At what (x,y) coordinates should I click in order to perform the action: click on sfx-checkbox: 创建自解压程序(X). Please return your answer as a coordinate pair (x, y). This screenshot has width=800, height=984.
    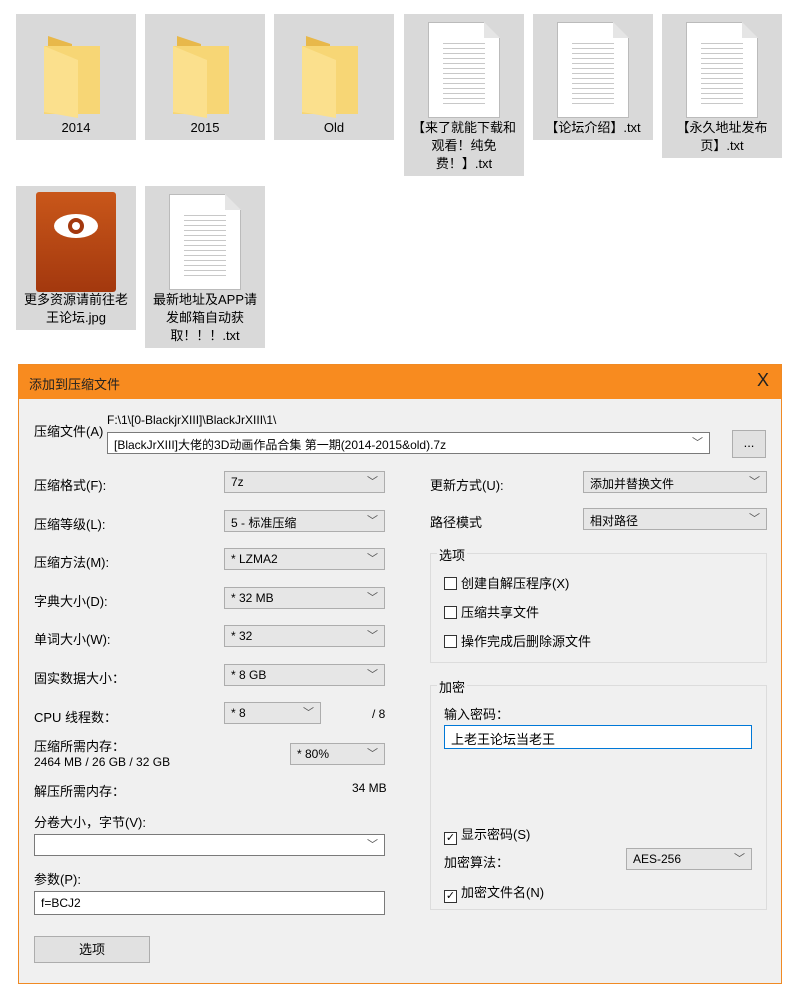
    Looking at the image, I should click on (506, 582).